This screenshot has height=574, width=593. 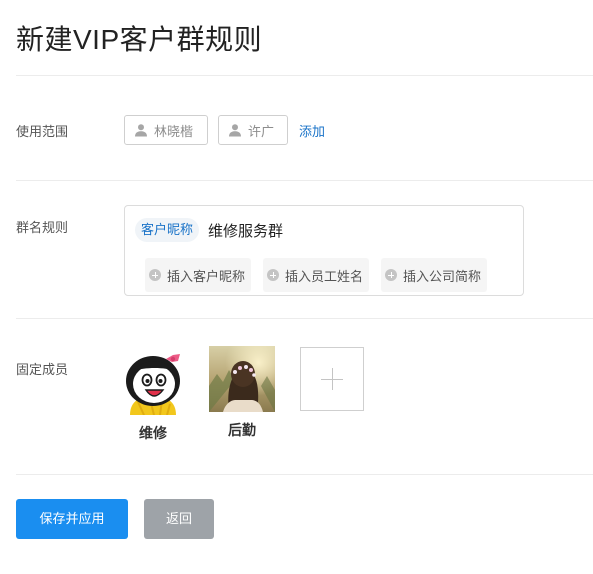 I want to click on user-chip: 许广, so click(x=253, y=130).